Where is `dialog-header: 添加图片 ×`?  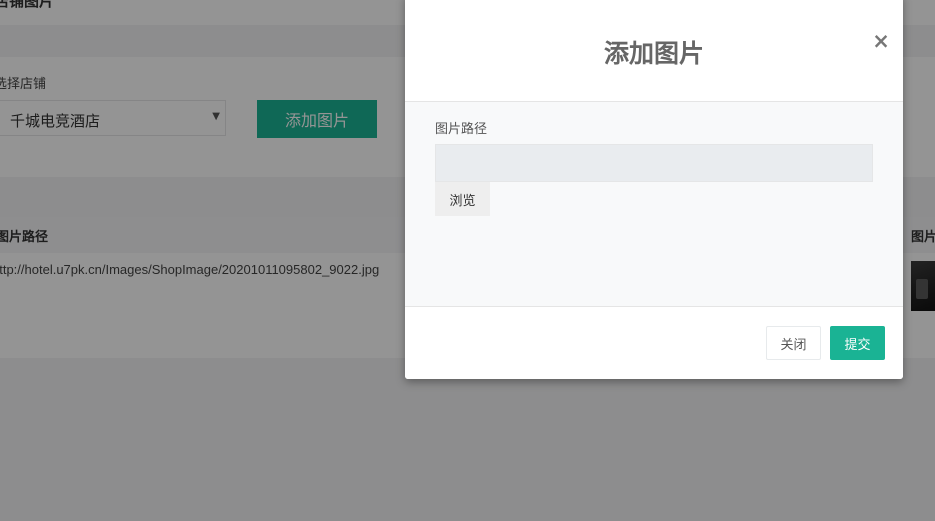 dialog-header: 添加图片 × is located at coordinates (654, 51).